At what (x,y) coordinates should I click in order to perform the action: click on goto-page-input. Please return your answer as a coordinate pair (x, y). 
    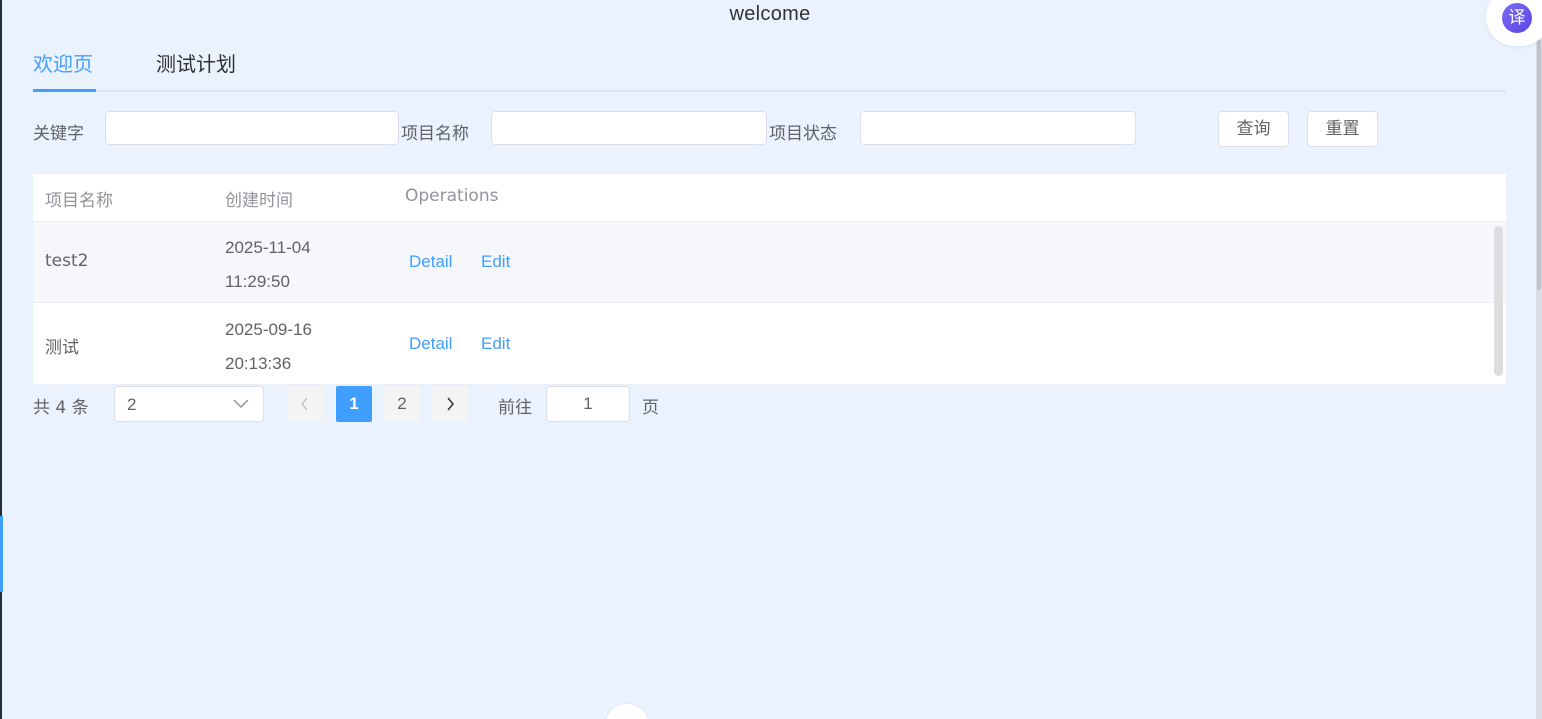
    Looking at the image, I should click on (588, 404).